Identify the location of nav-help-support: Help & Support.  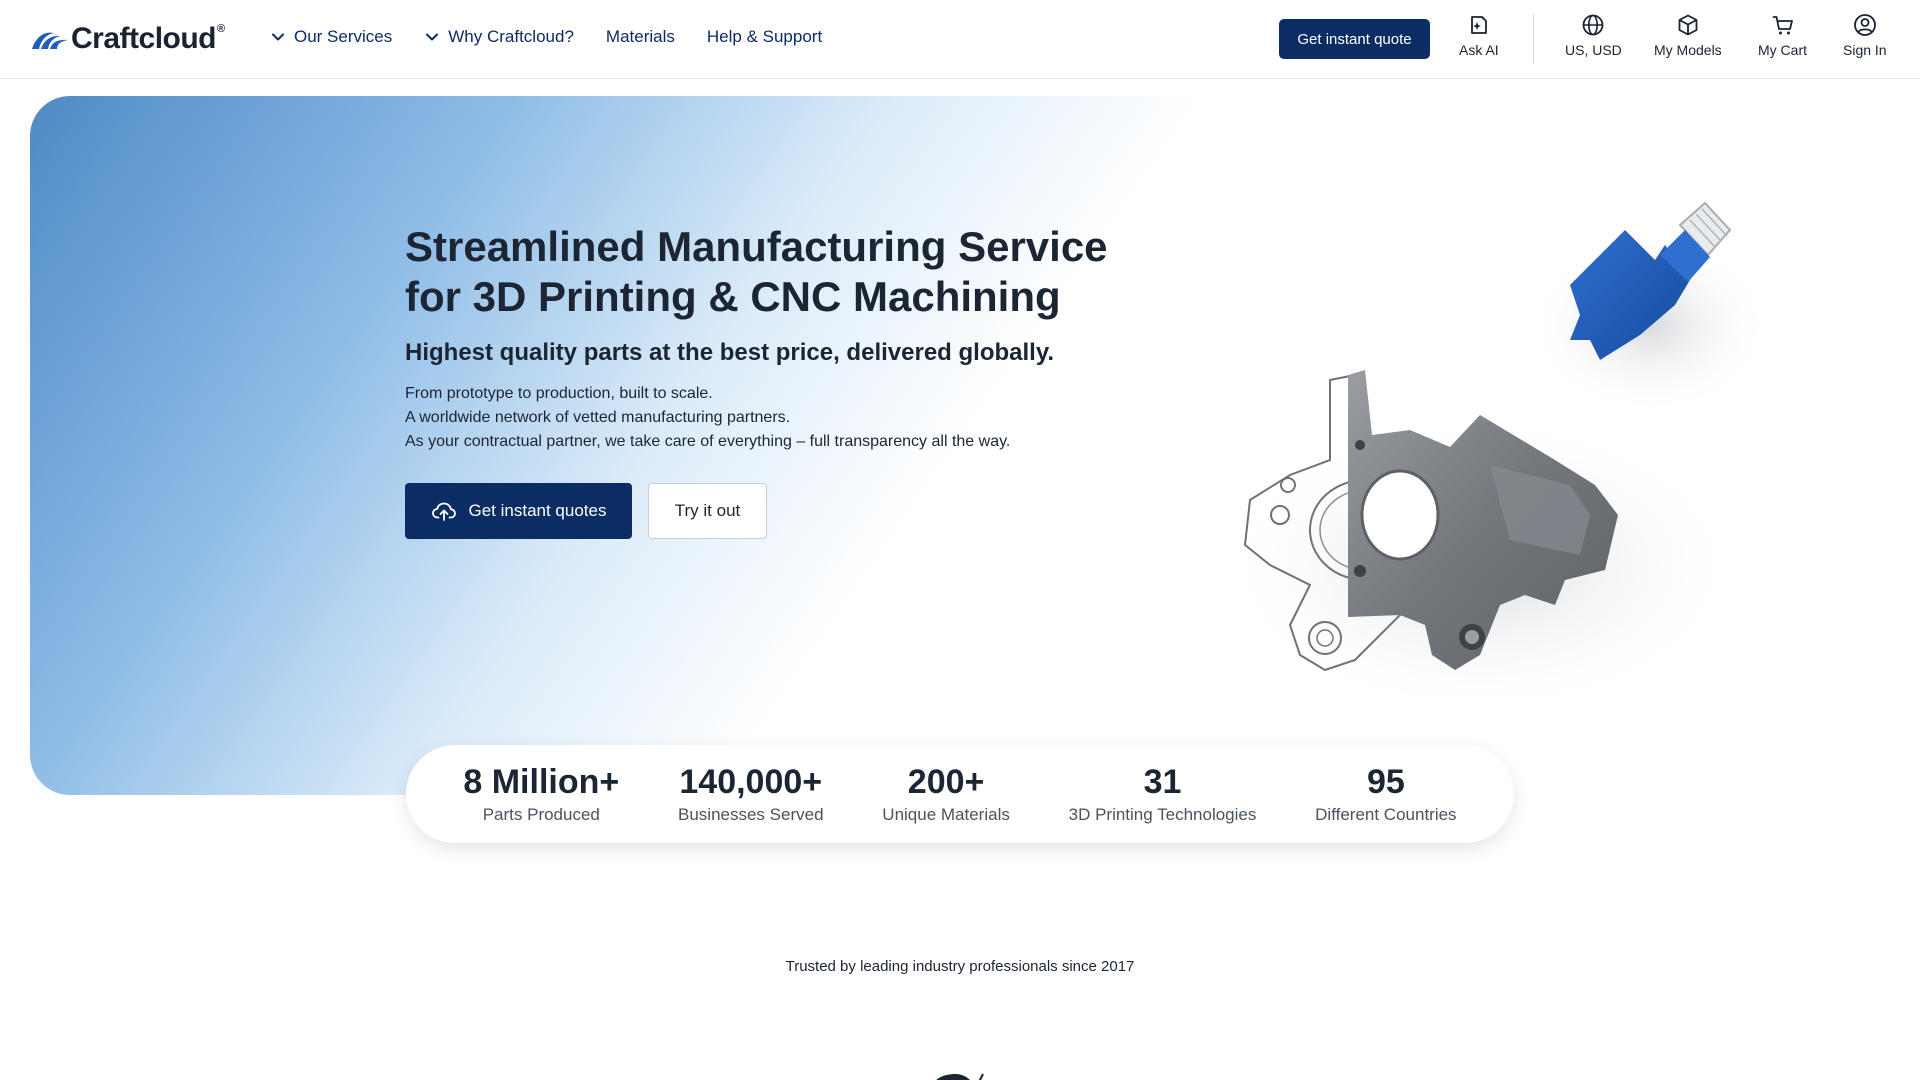
(764, 37).